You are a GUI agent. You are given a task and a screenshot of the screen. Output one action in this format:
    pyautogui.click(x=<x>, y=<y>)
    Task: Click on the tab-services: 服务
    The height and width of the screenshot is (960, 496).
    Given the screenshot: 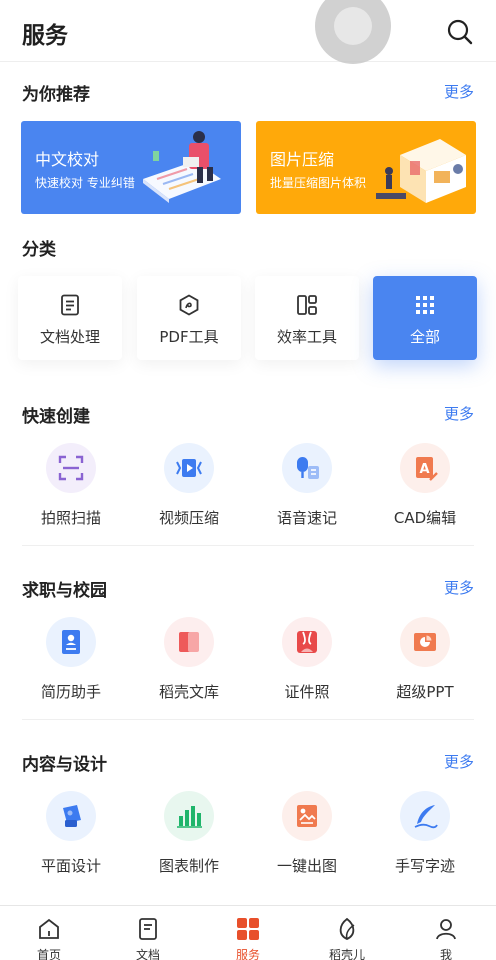 What is the action you would take?
    pyautogui.click(x=248, y=937)
    